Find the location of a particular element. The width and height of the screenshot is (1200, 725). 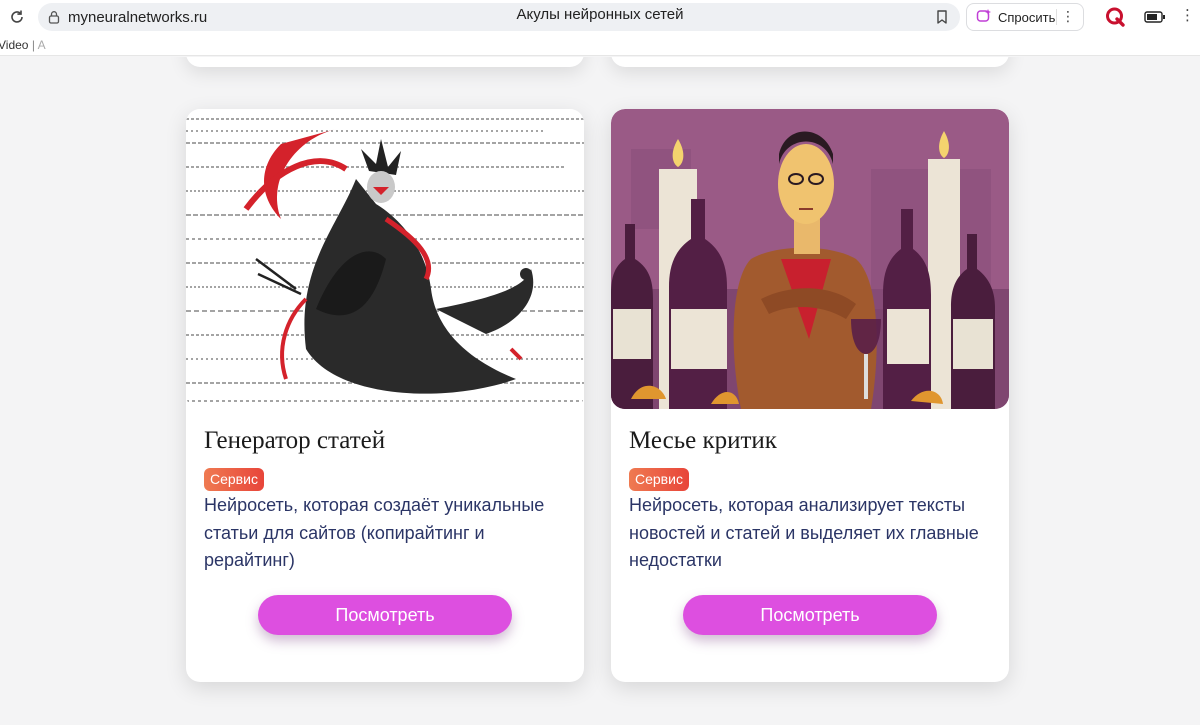

lock-icon is located at coordinates (54, 17).